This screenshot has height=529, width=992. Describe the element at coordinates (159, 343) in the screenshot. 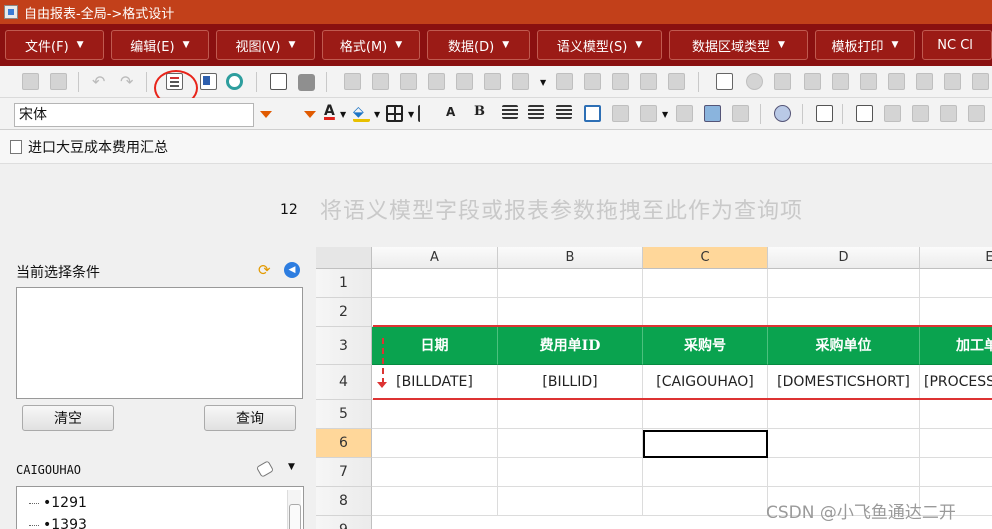

I see `conditions-box` at that location.